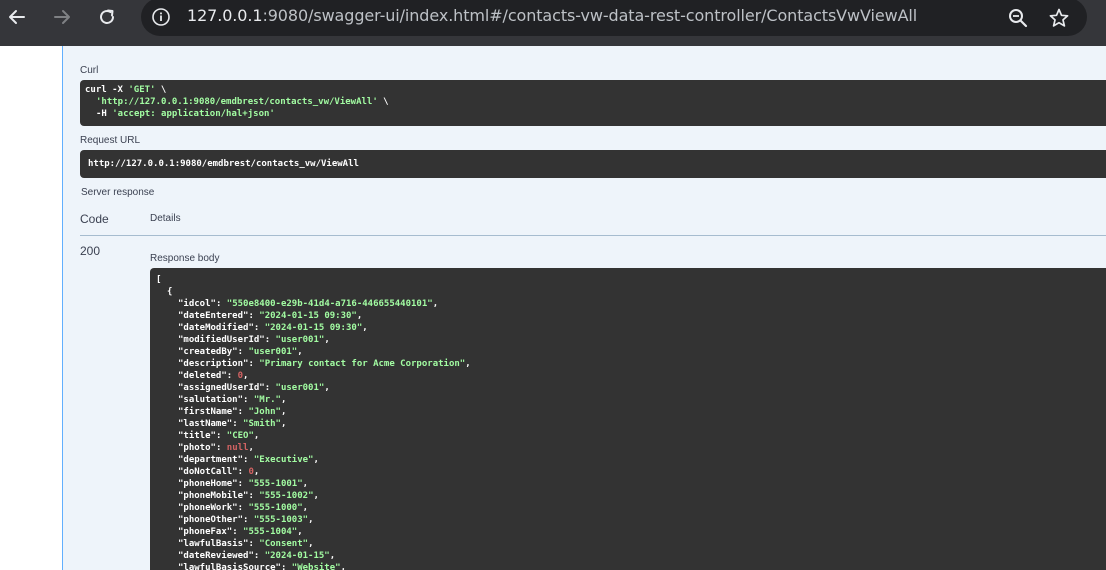 This screenshot has height=570, width=1106. Describe the element at coordinates (208, 472) in the screenshot. I see `json-key: "doNotCall"` at that location.